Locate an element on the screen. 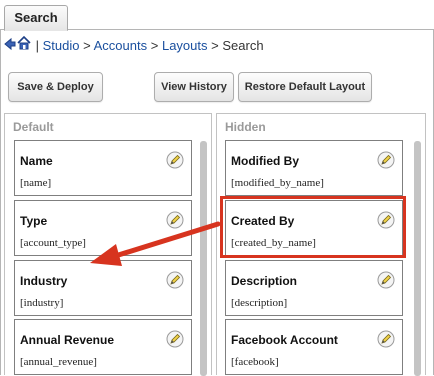  field-key: [facebook] is located at coordinates (255, 362).